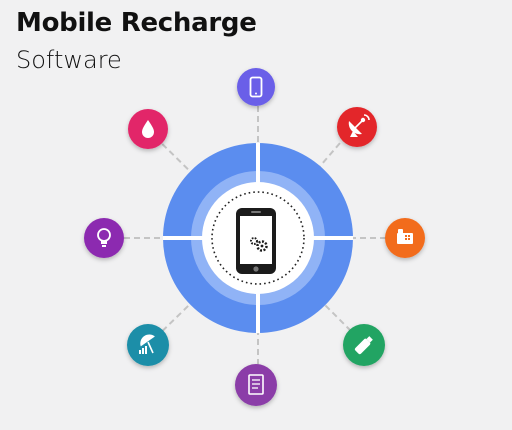  What do you see at coordinates (357, 127) in the screenshot?
I see `service-node-dth` at bounding box center [357, 127].